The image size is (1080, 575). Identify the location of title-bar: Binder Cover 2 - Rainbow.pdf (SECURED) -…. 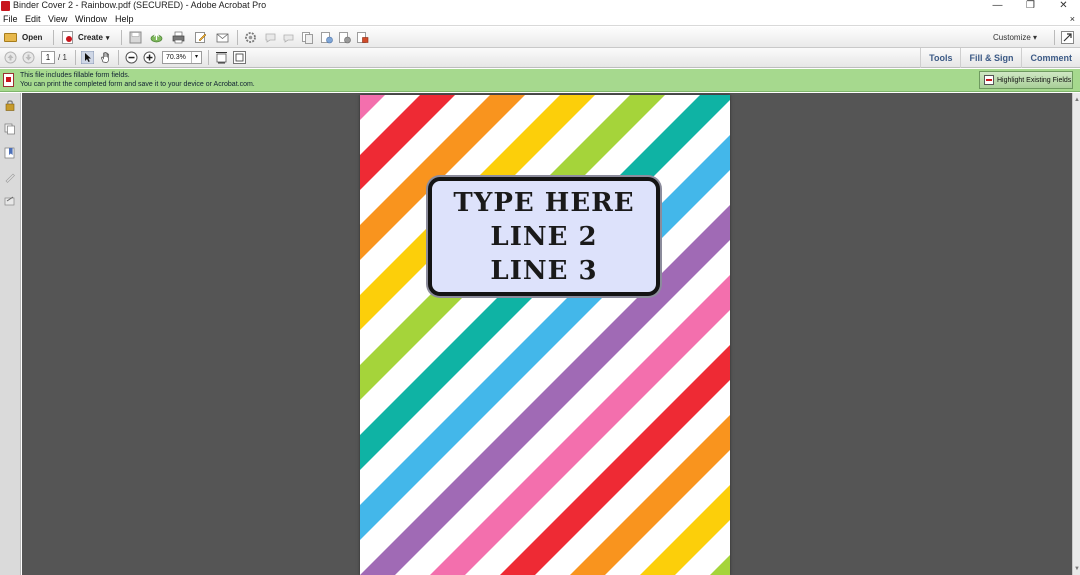
(540, 6).